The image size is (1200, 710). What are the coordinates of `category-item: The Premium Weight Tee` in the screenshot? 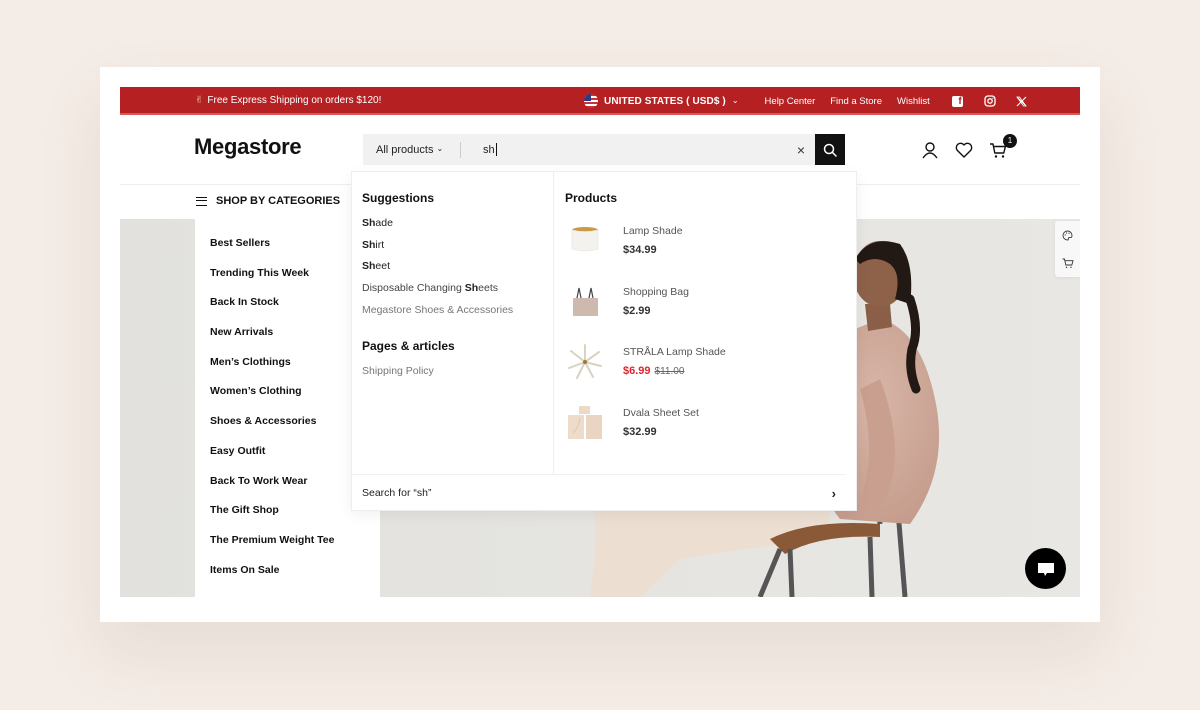 It's located at (287, 544).